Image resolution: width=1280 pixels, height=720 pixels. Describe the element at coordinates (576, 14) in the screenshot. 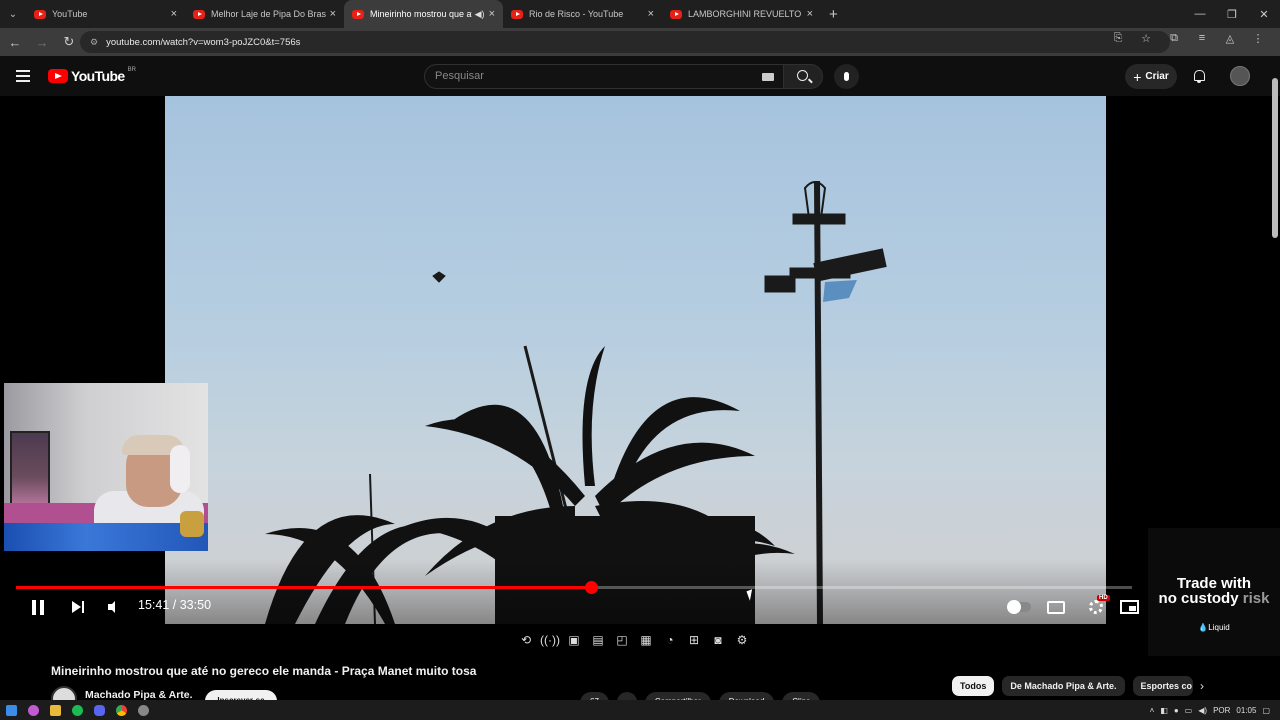

I see `tab-title: Rio de Risco - YouTube` at that location.